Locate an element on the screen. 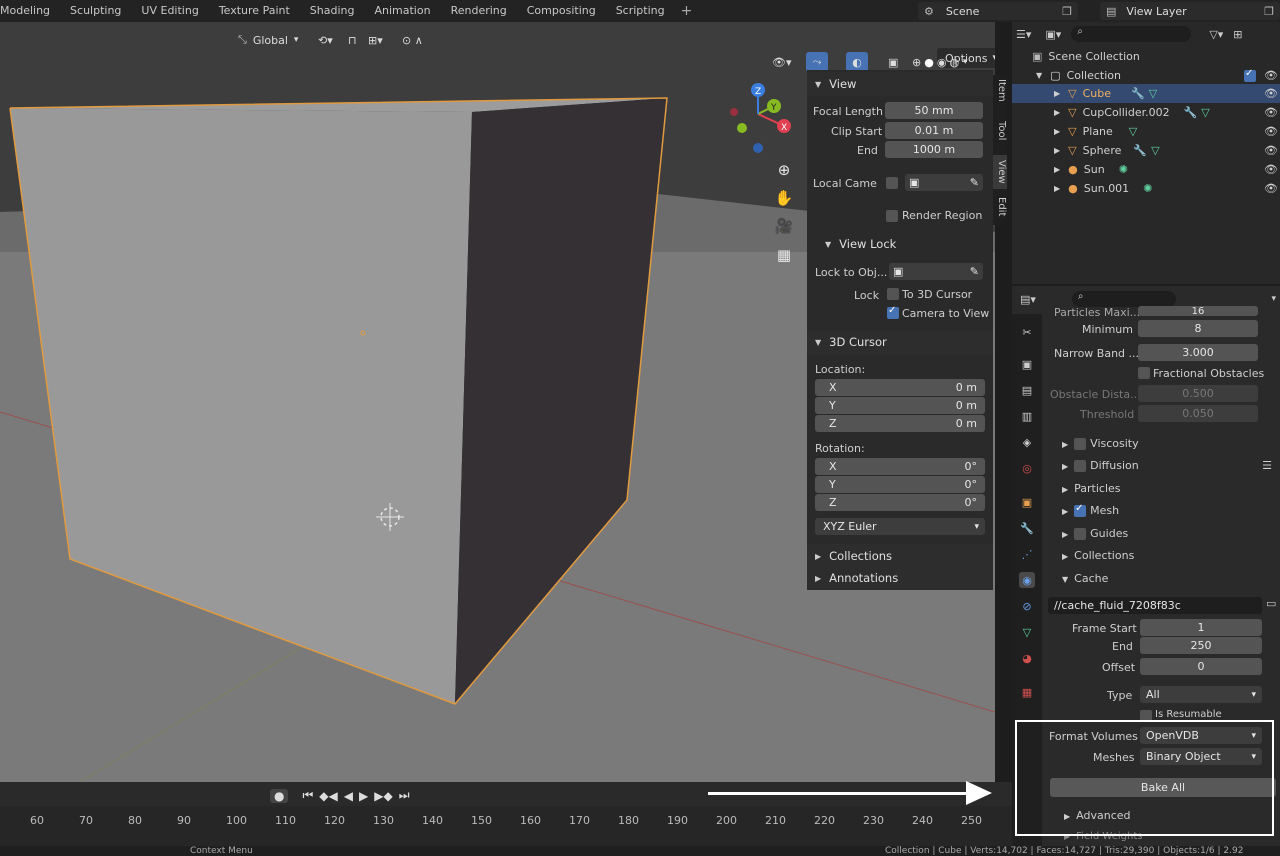 This screenshot has height=856, width=1280. tab-shading: Shading is located at coordinates (332, 11).